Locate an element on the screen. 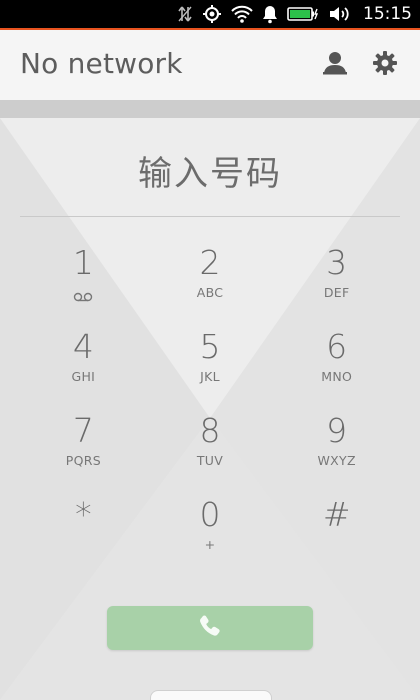 The width and height of the screenshot is (420, 700). status-clock: 15:15 is located at coordinates (387, 14).